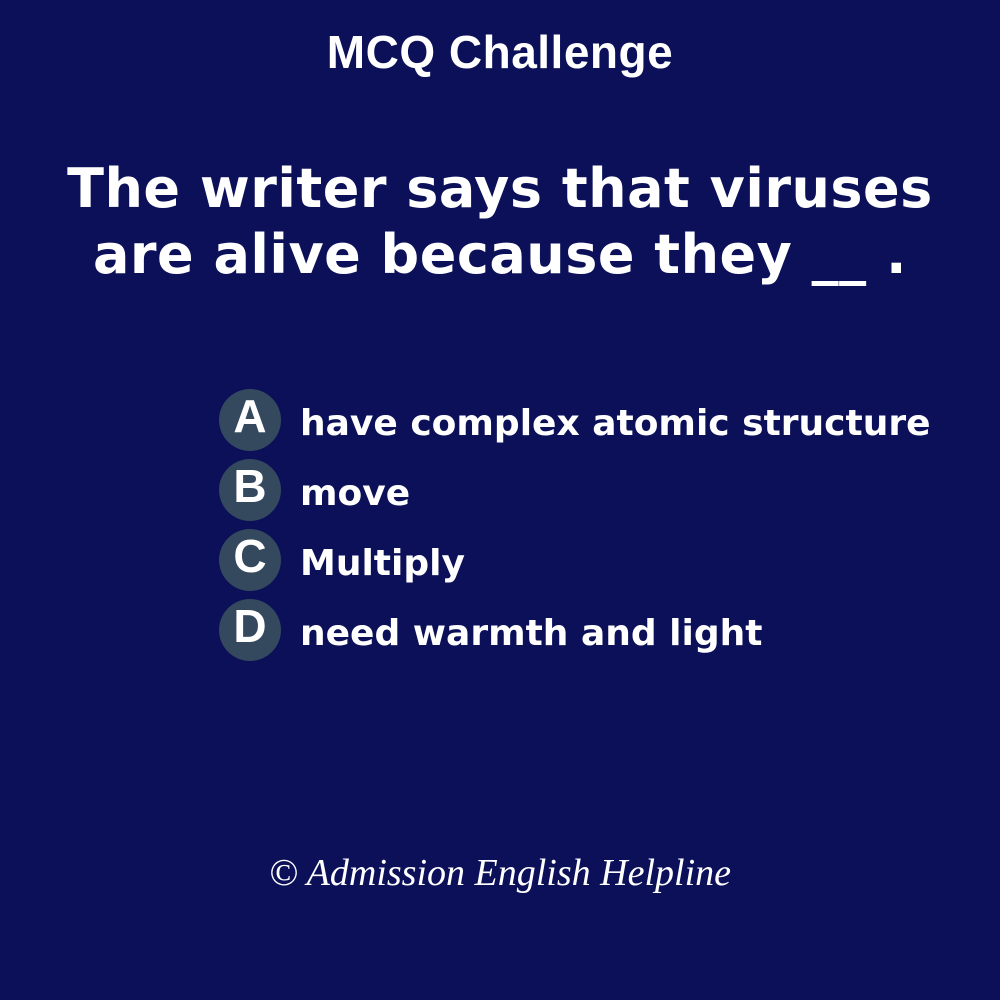 The image size is (1000, 1000). Describe the element at coordinates (606, 494) in the screenshot. I see `option-b: B move` at that location.